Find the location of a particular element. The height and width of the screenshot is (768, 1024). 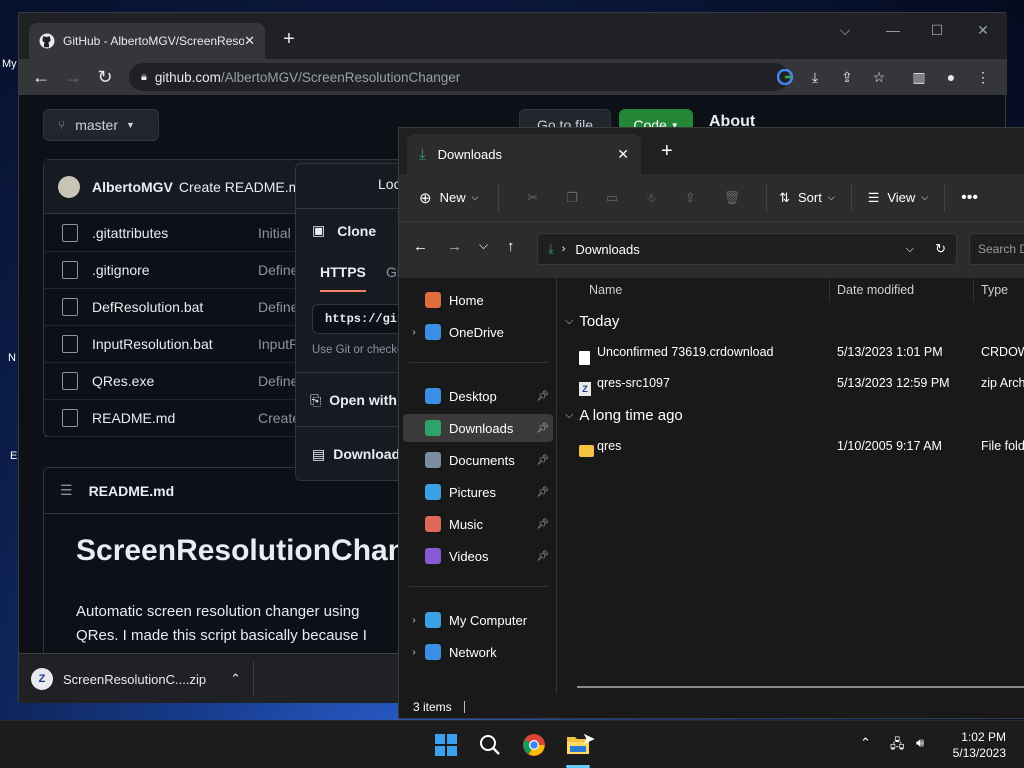

sidebar-item-music: Music 📌︎ is located at coordinates (478, 524).